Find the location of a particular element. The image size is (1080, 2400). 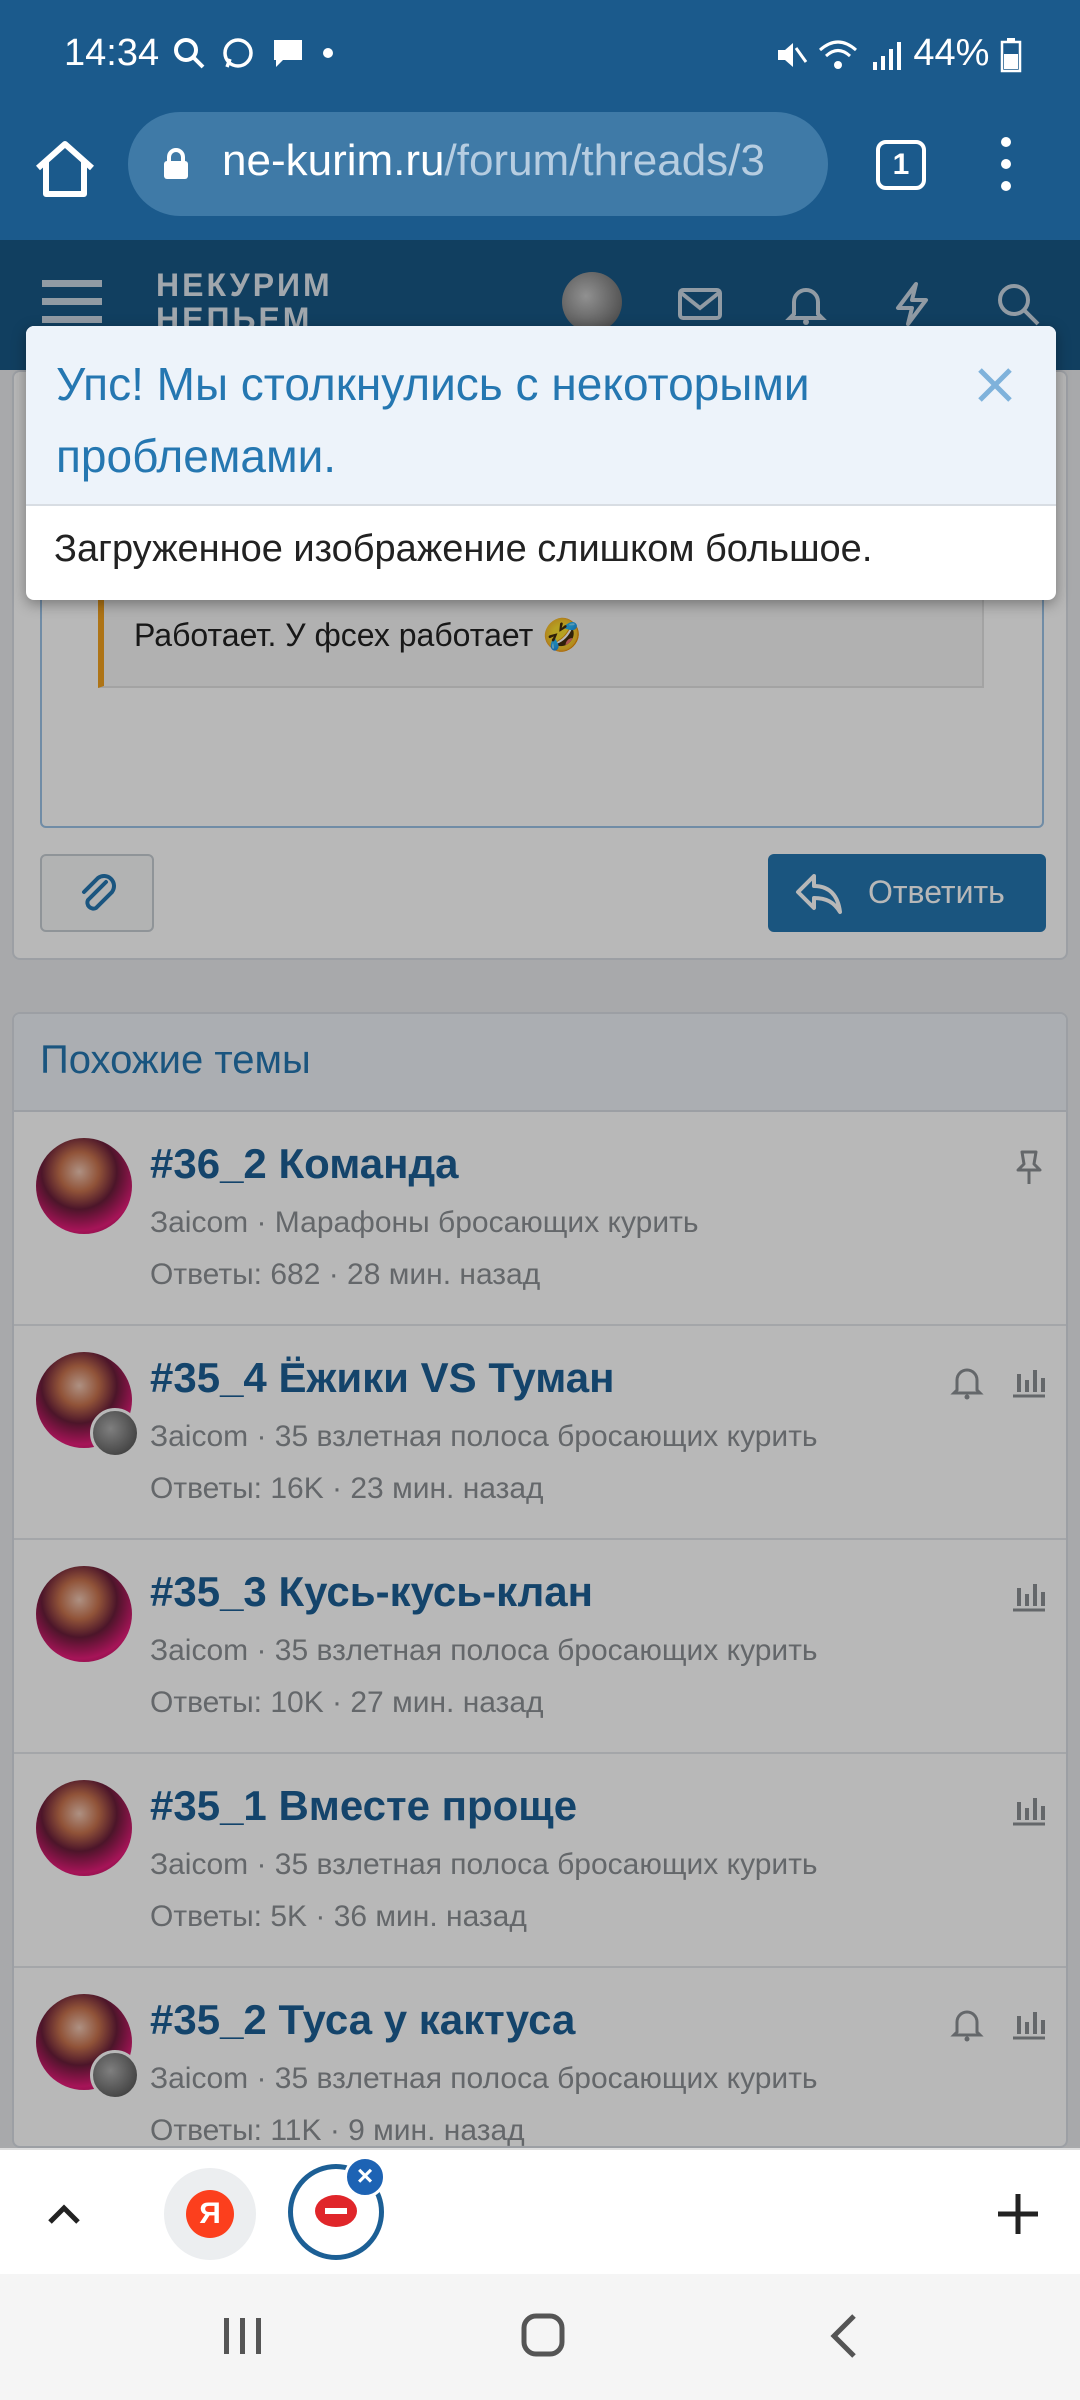

mute-icon is located at coordinates (792, 54).